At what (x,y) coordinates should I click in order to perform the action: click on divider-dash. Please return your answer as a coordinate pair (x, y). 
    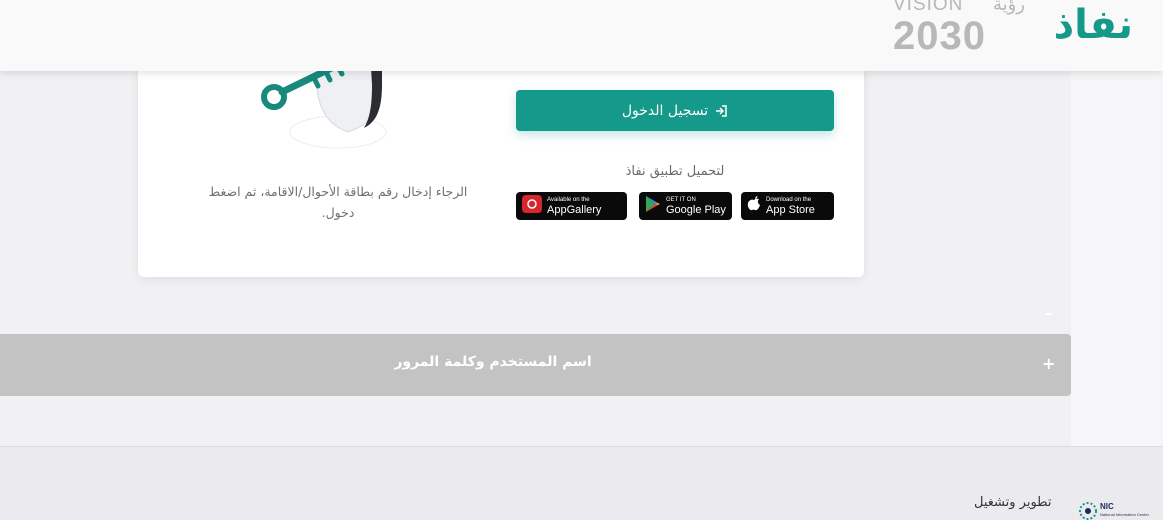
    Looking at the image, I should click on (1049, 314).